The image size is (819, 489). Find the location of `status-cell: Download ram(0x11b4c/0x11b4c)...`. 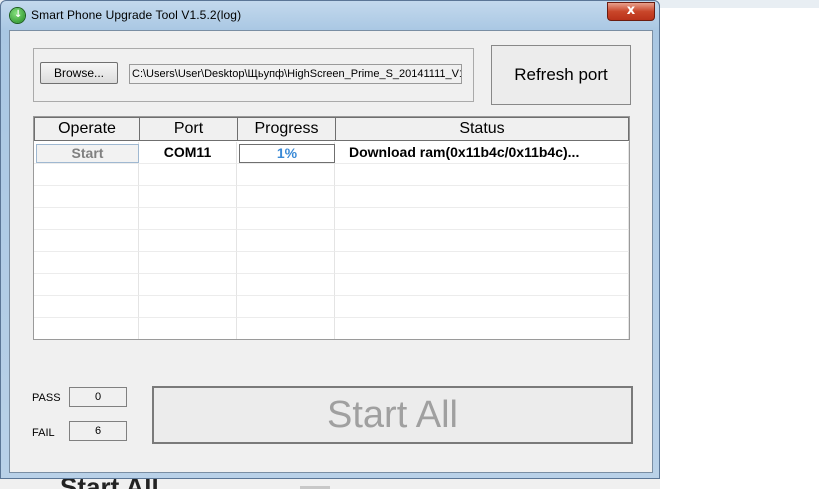

status-cell: Download ram(0x11b4c/0x11b4c)... is located at coordinates (482, 153).